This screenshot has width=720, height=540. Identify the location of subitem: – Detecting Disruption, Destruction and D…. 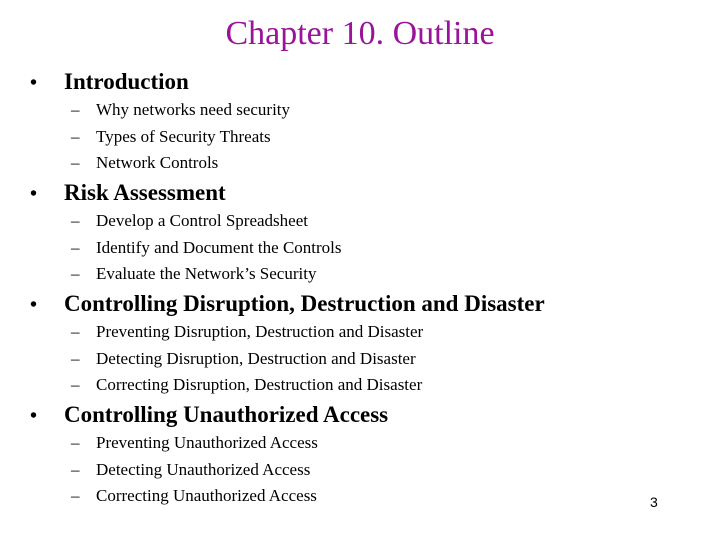
(287, 359).